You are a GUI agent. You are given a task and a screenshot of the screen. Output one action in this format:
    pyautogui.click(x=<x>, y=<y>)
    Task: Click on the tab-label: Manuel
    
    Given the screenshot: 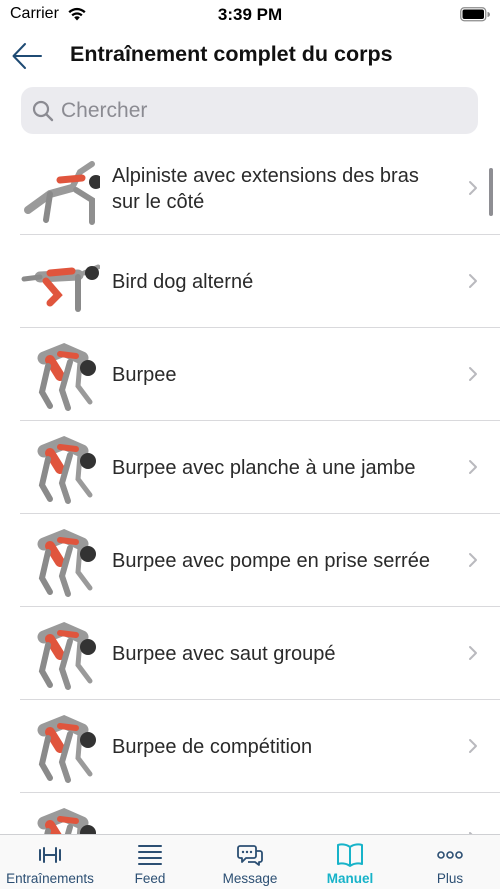 What is the action you would take?
    pyautogui.click(x=350, y=878)
    